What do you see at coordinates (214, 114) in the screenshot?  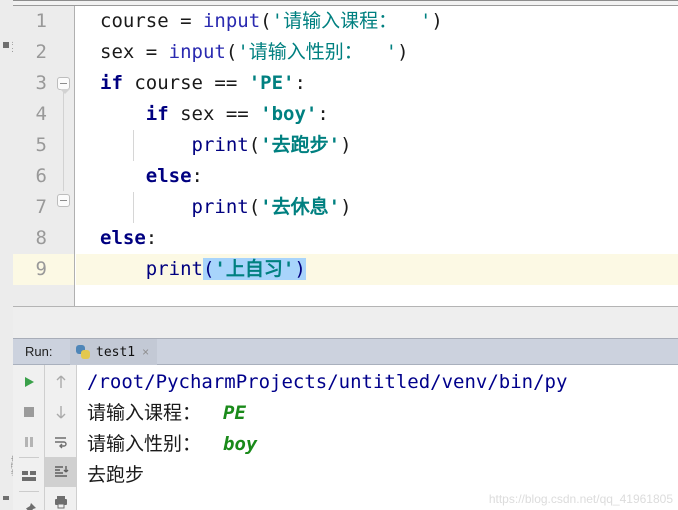 I see `token-expression: sex ==` at bounding box center [214, 114].